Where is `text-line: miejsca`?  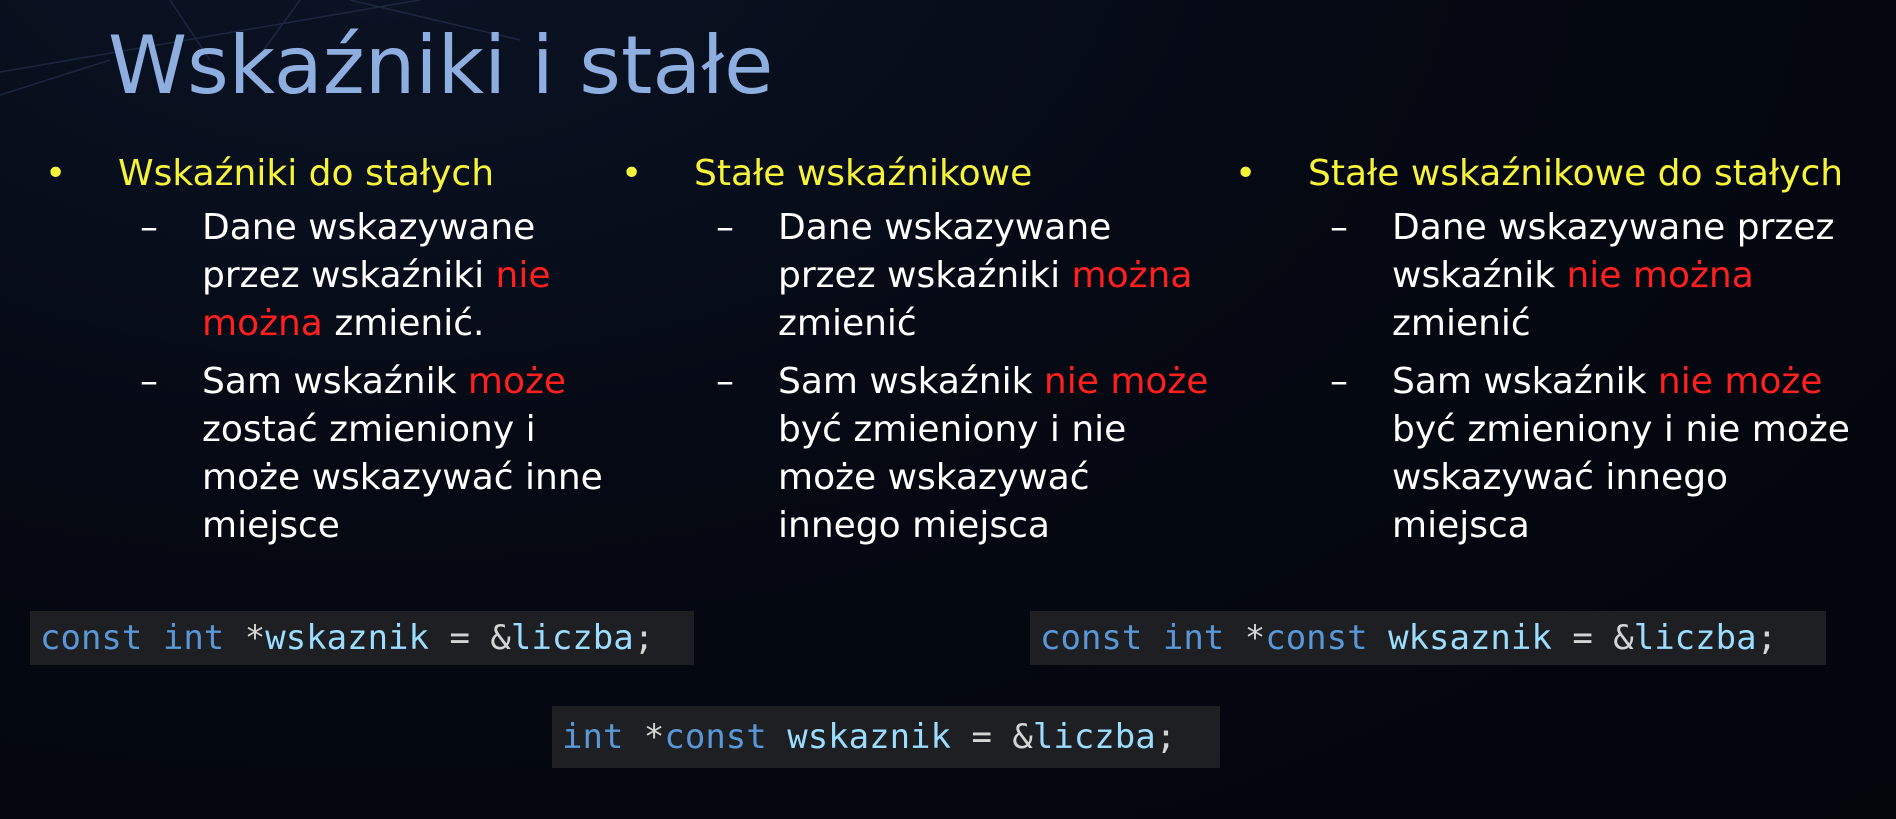
text-line: miejsca is located at coordinates (1612, 526).